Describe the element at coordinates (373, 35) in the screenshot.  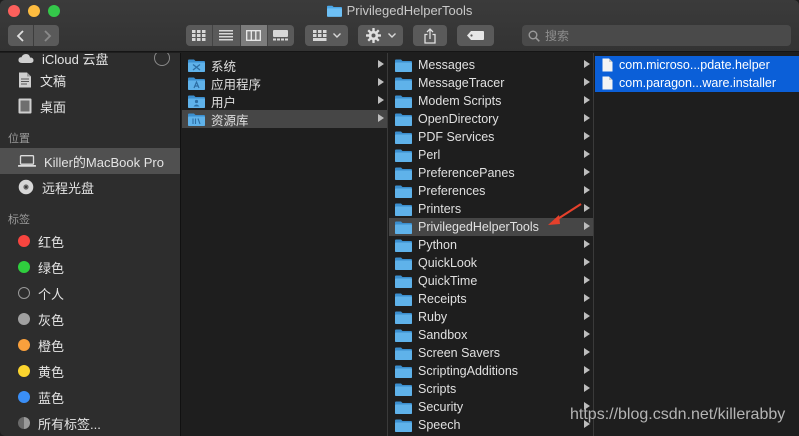
I see `gear-icon` at that location.